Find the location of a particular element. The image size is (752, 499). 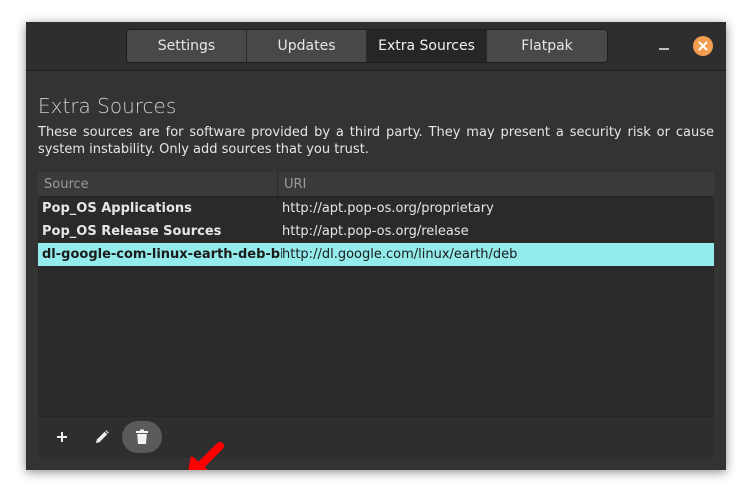

add-source-button is located at coordinates (62, 437).